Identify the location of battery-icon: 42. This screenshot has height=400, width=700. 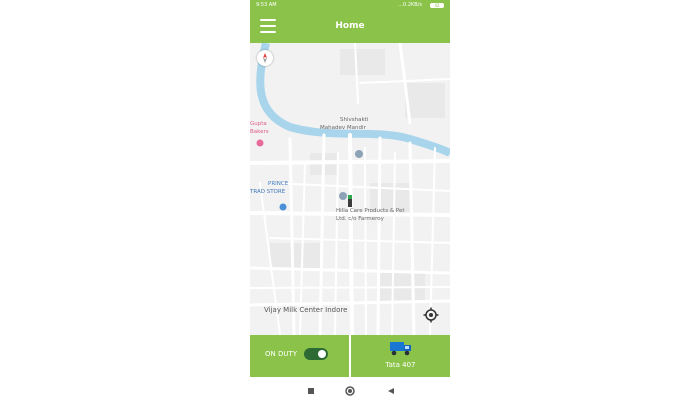
(437, 5).